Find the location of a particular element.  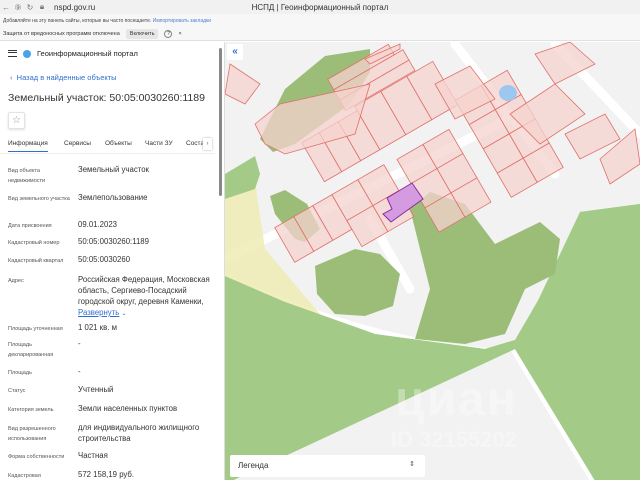

field-label: Площадь уточненная is located at coordinates (35, 329).